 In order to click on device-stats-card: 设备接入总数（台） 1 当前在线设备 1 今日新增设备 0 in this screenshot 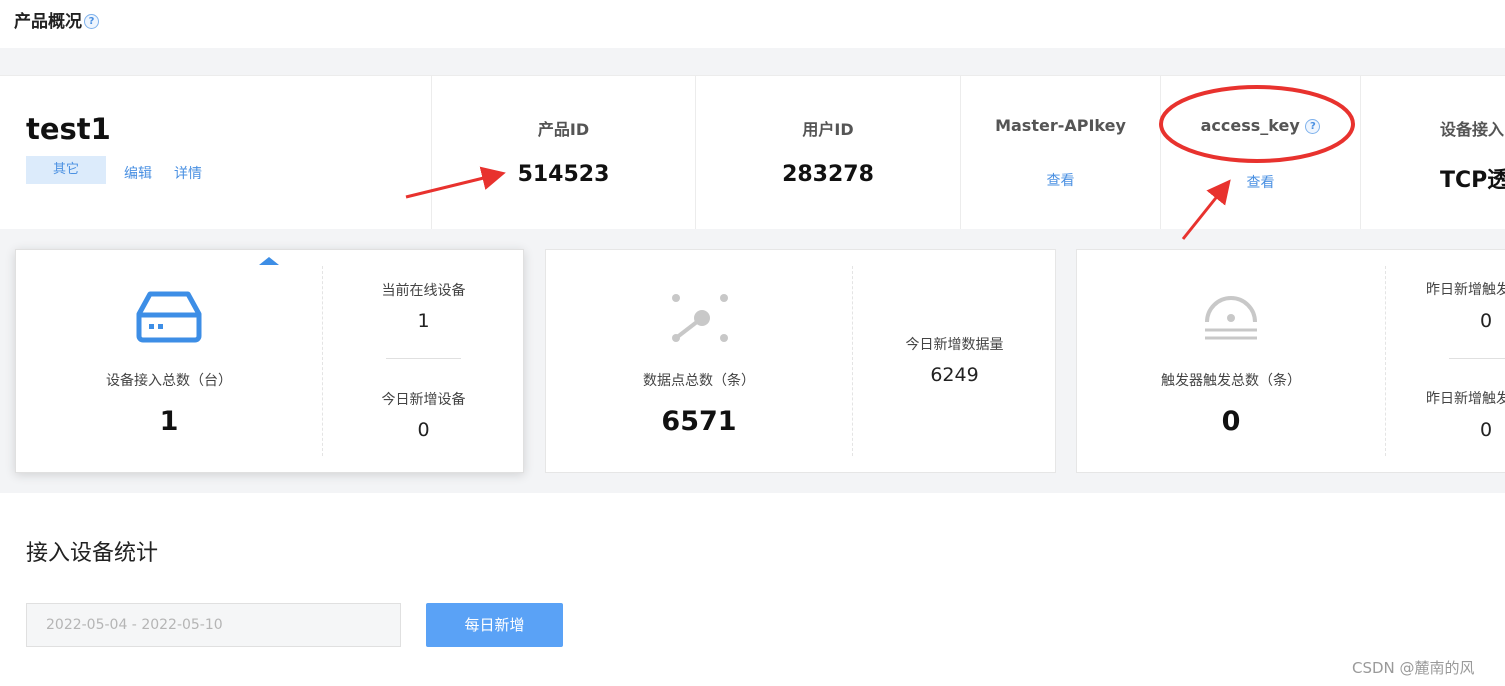, I will do `click(269, 361)`.